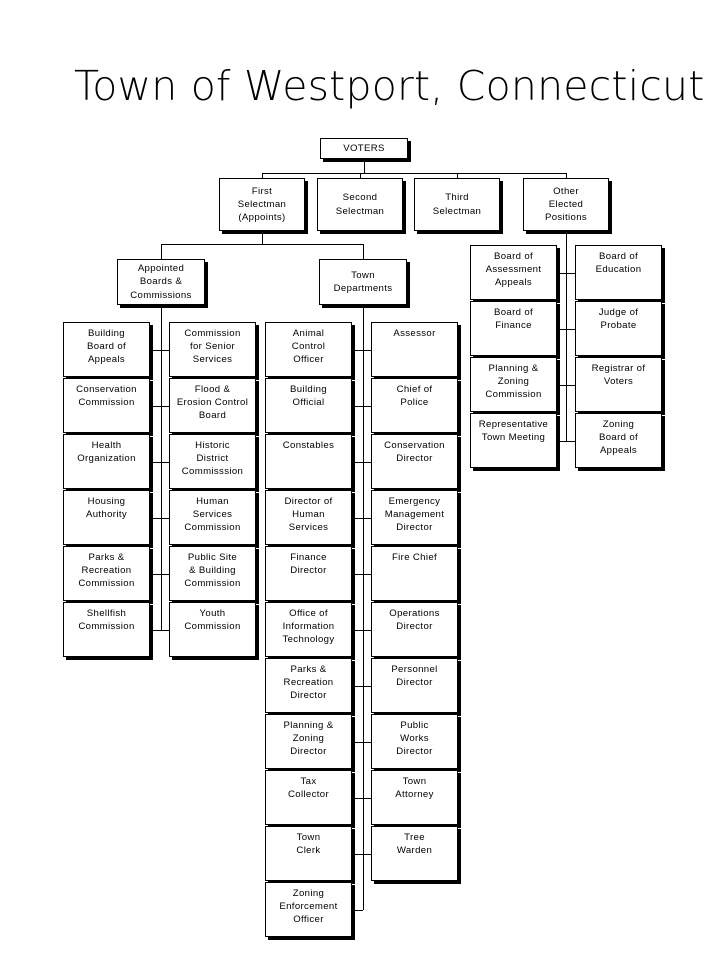  I want to click on node-label-line: Officer, so click(308, 360).